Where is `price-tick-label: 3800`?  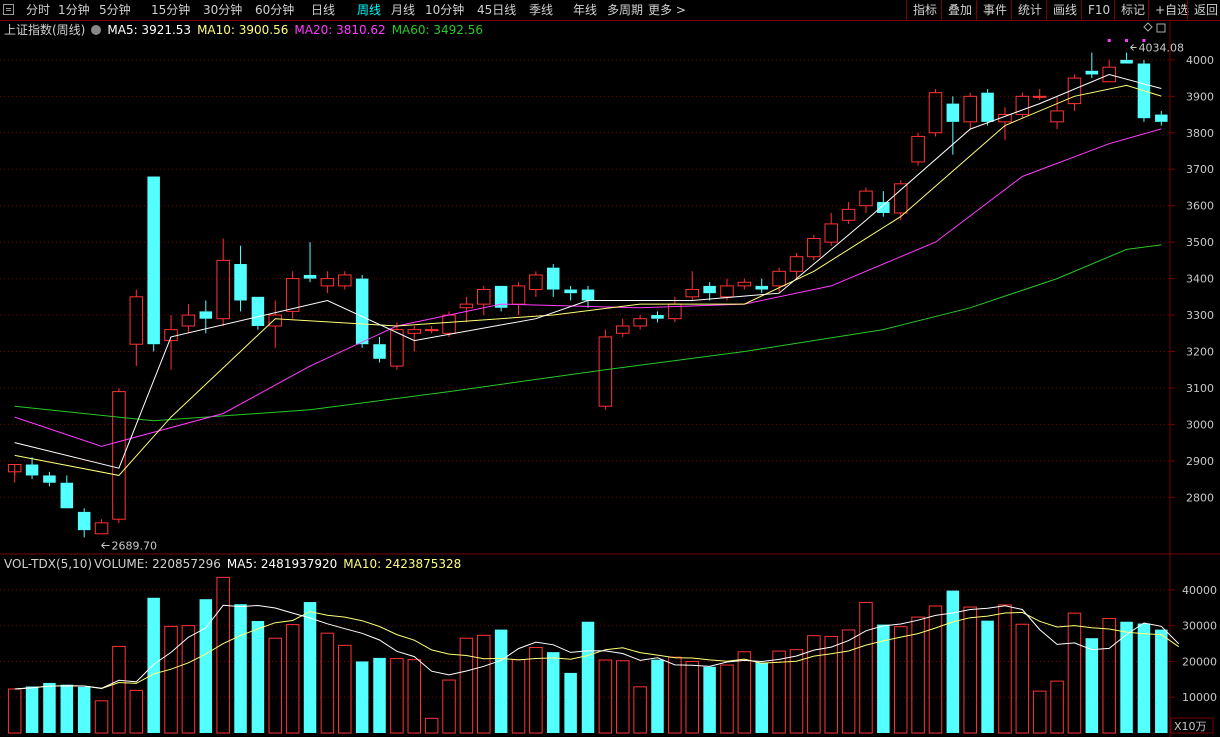 price-tick-label: 3800 is located at coordinates (1200, 133).